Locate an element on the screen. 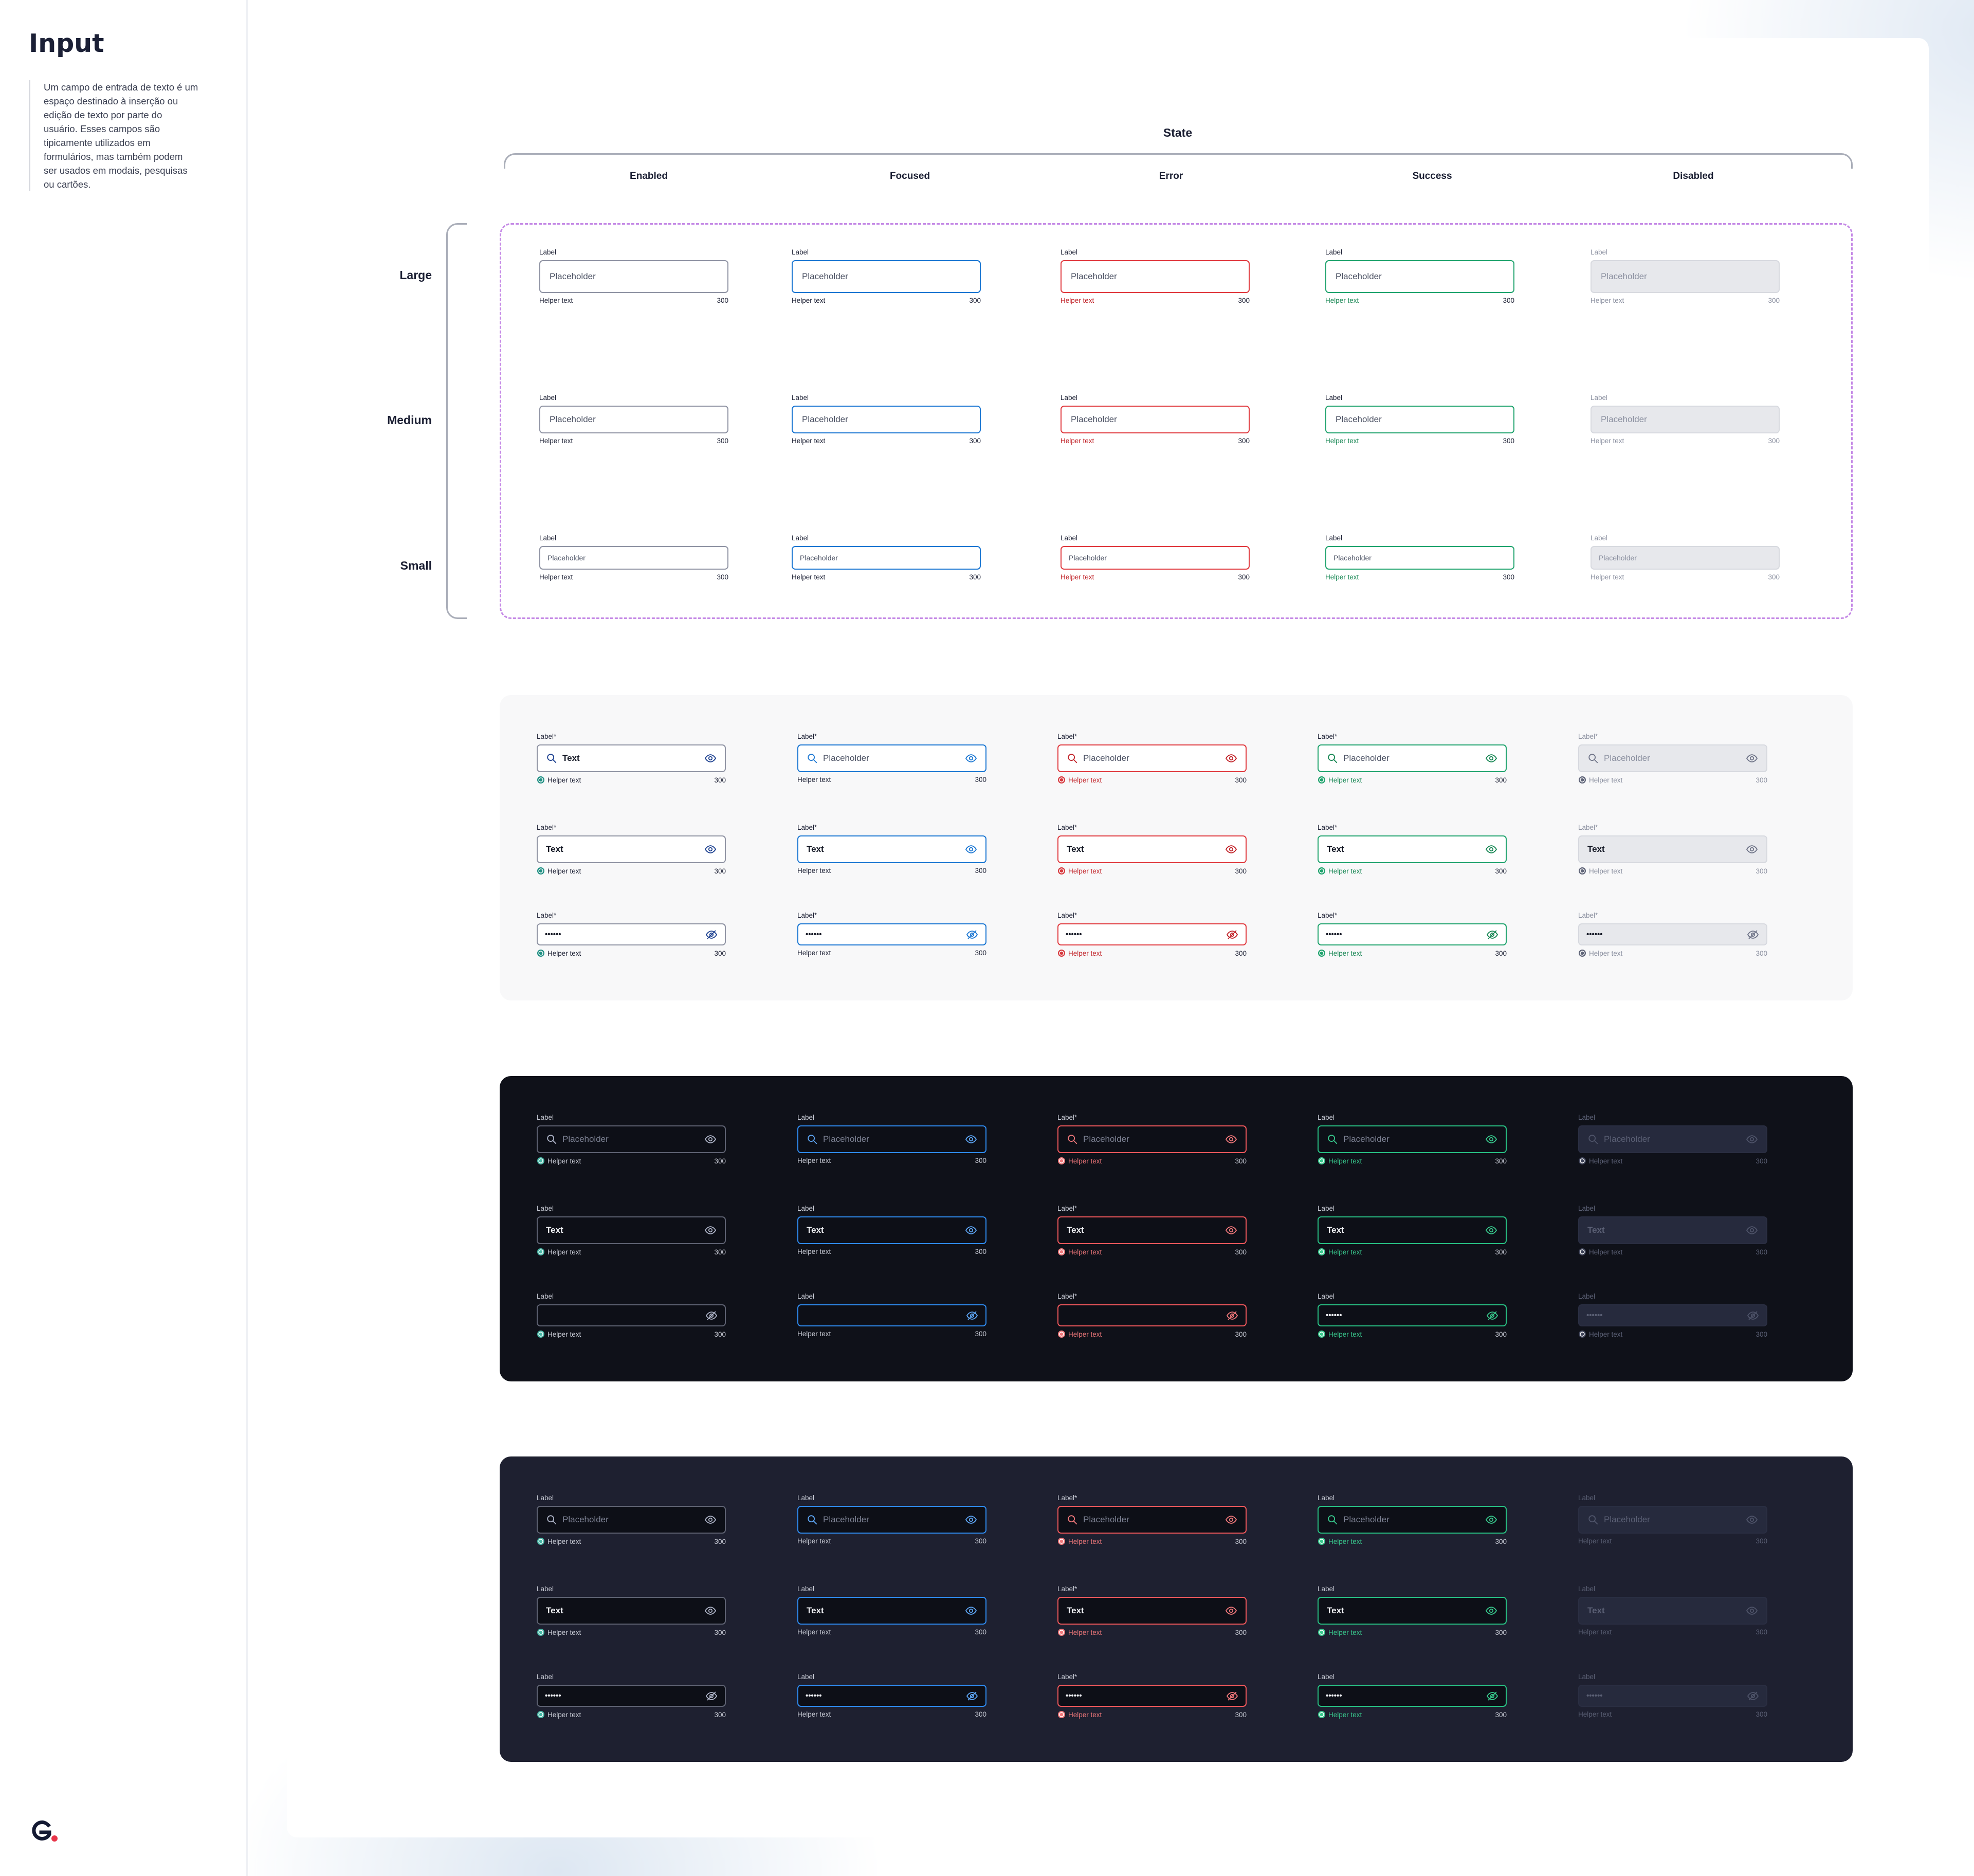 The width and height of the screenshot is (1974, 1876). dark-variant-1-success: Label Placeholder Helper text 300 is located at coordinates (1412, 1139).